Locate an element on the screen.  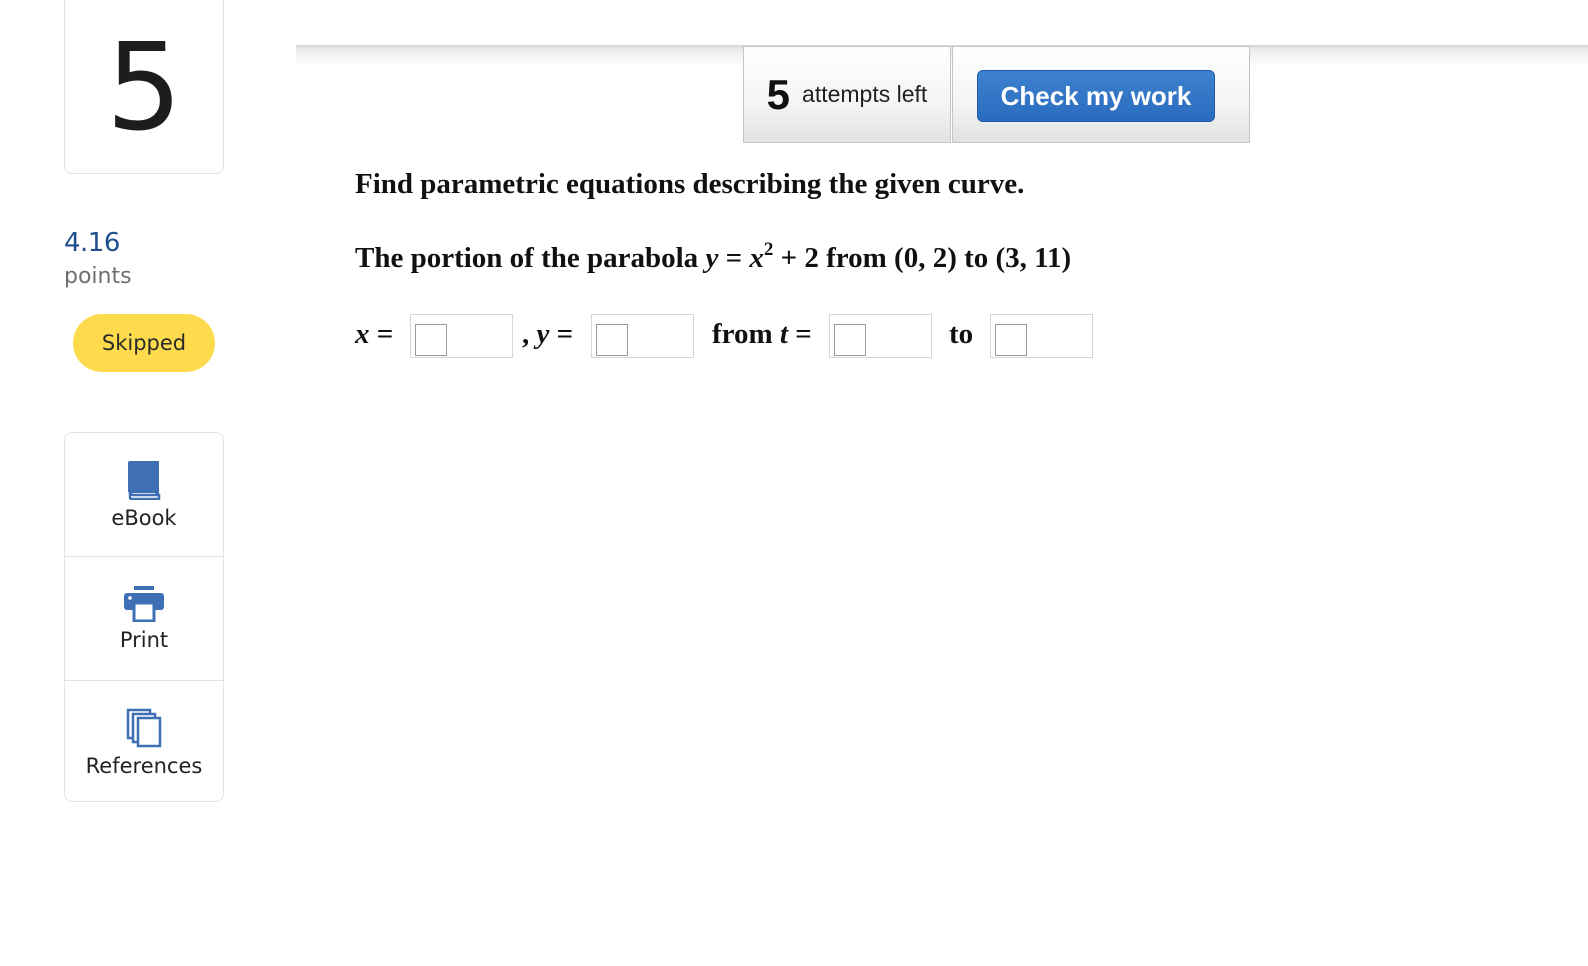
prompt-exponent: 2 is located at coordinates (768, 249).